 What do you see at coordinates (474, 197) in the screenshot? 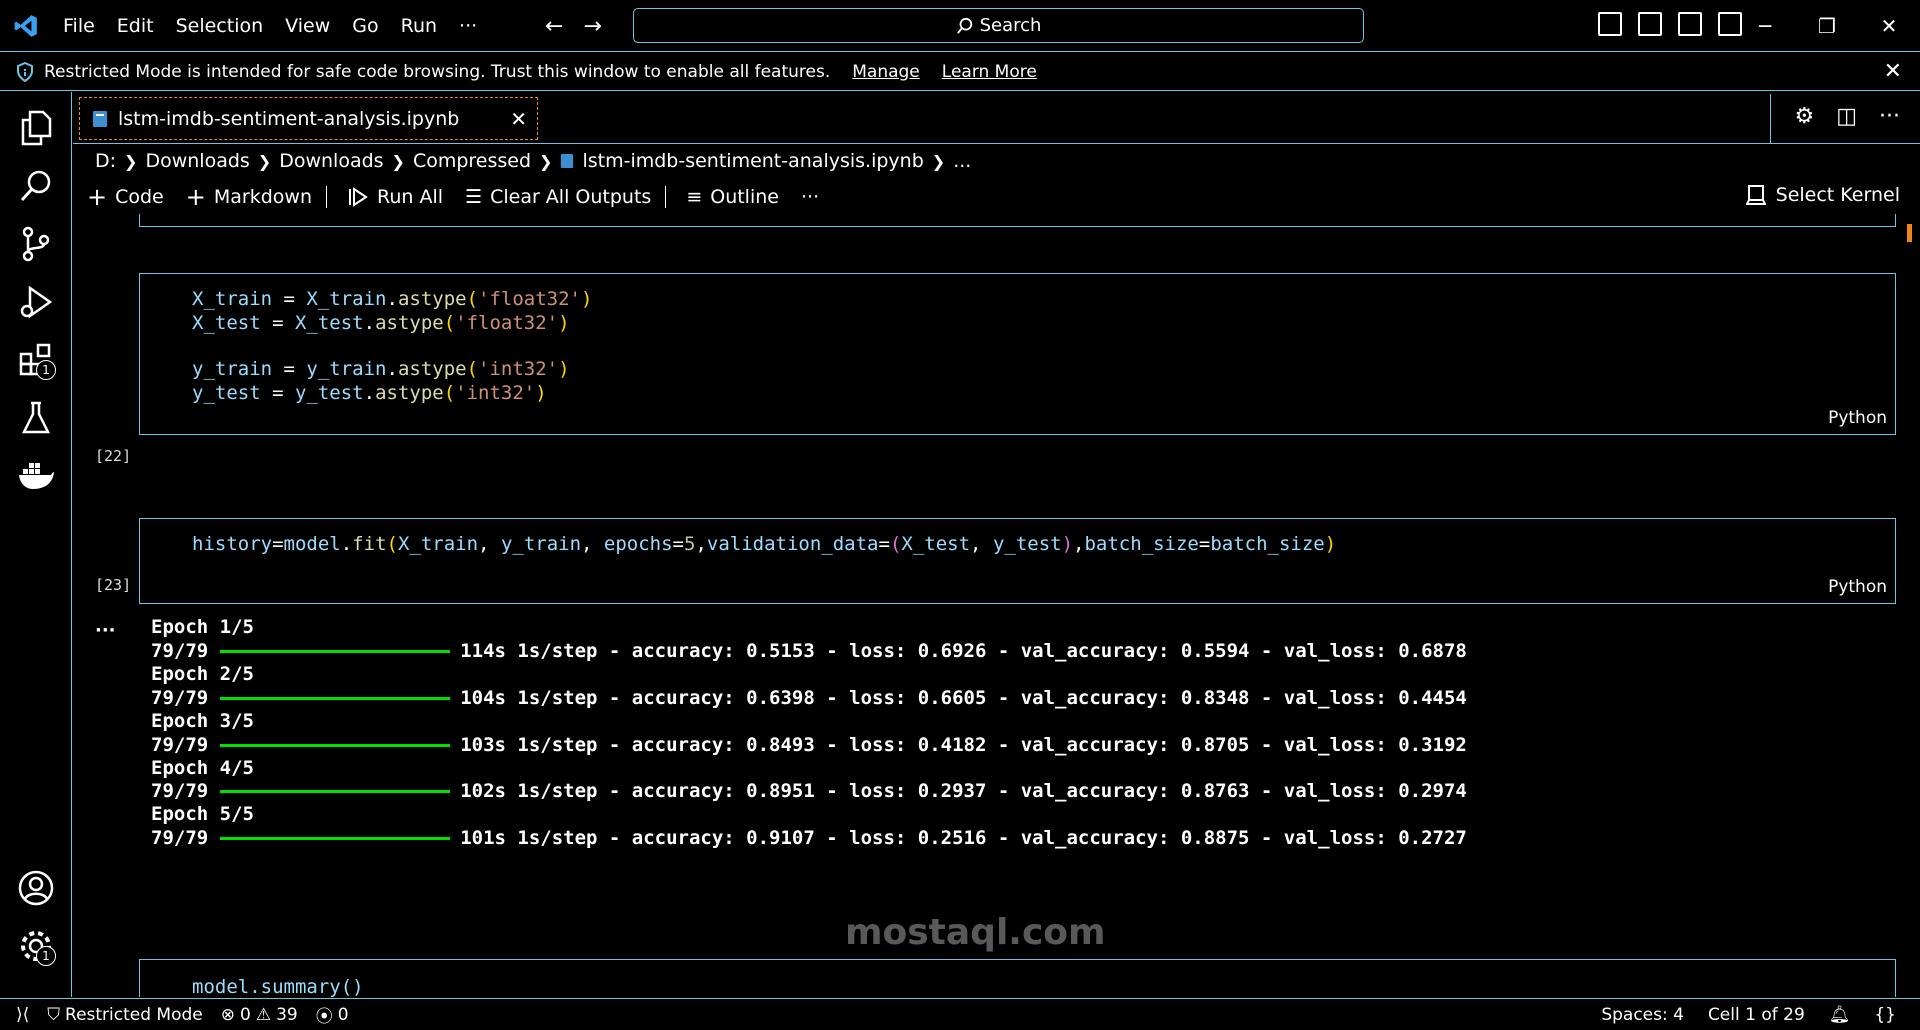
I see `clear-all-icon: ☰` at bounding box center [474, 197].